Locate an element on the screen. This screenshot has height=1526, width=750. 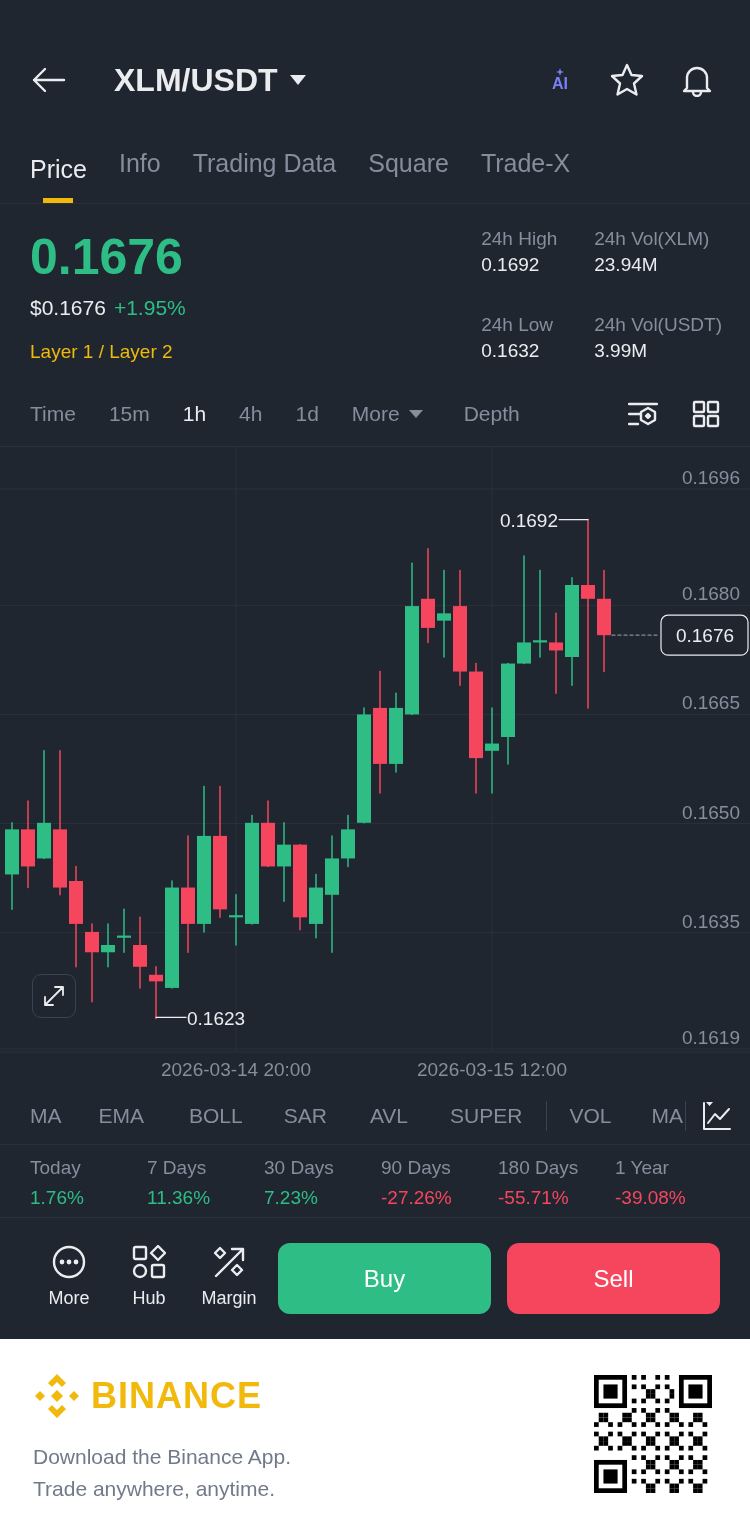
stat-label: 24h High is located at coordinates (520, 239).